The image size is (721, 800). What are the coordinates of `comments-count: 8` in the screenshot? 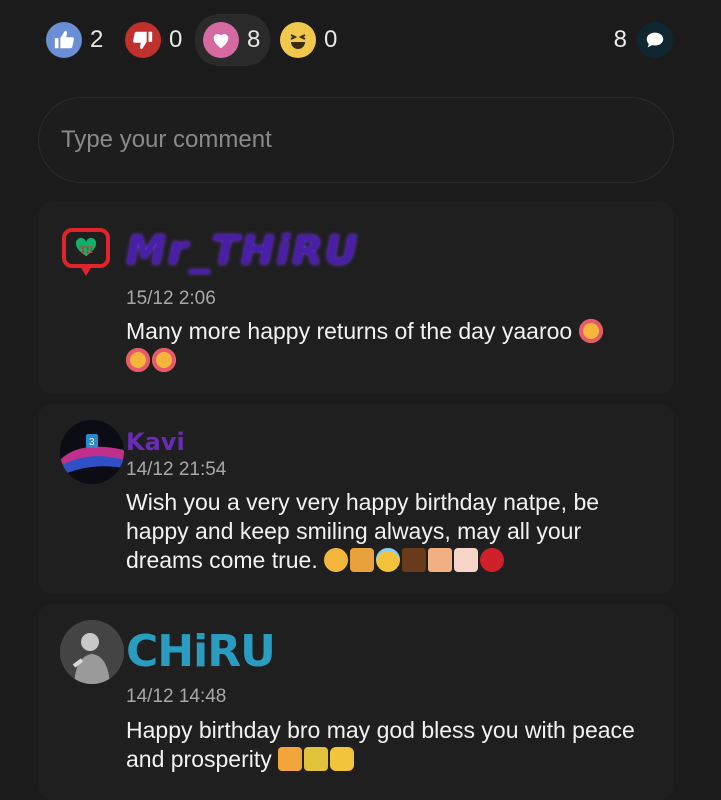 It's located at (620, 39).